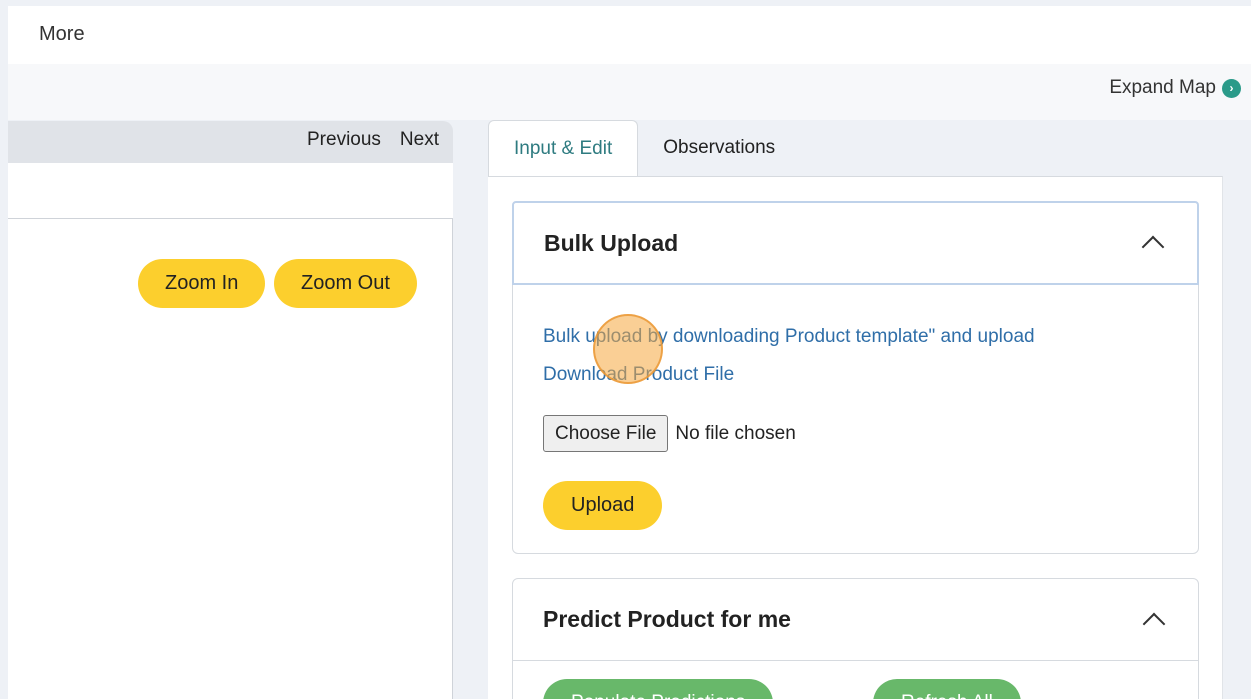 The width and height of the screenshot is (1251, 699). I want to click on download-product-file-link: Download Product File, so click(638, 375).